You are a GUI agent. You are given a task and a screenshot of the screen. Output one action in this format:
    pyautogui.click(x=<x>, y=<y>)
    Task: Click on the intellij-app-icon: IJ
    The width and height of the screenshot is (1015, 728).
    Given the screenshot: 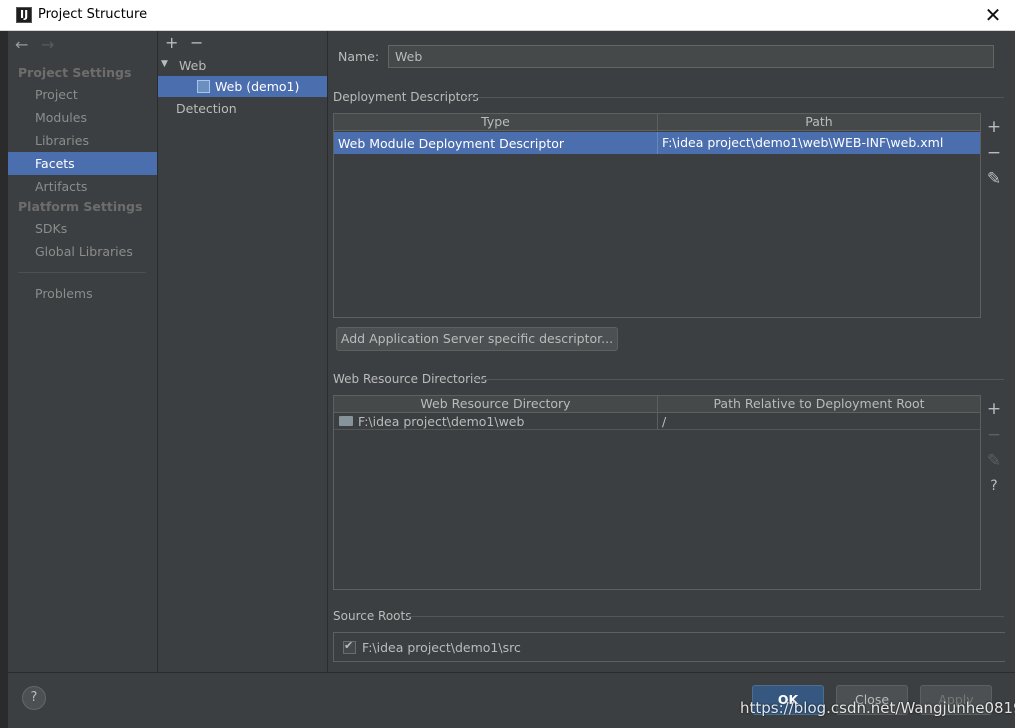 What is the action you would take?
    pyautogui.click(x=24, y=15)
    